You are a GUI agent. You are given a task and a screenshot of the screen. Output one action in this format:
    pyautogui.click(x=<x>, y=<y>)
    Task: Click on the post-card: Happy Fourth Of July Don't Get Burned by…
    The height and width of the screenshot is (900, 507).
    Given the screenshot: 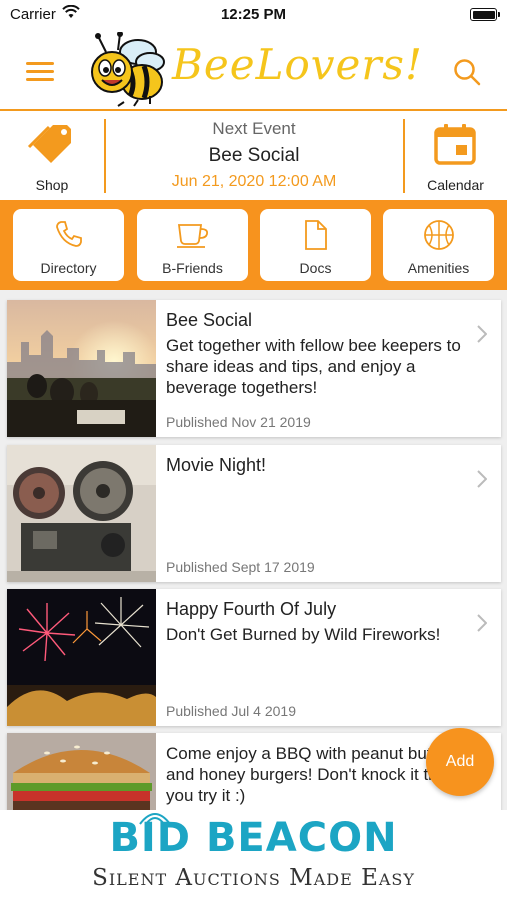 What is the action you would take?
    pyautogui.click(x=254, y=657)
    